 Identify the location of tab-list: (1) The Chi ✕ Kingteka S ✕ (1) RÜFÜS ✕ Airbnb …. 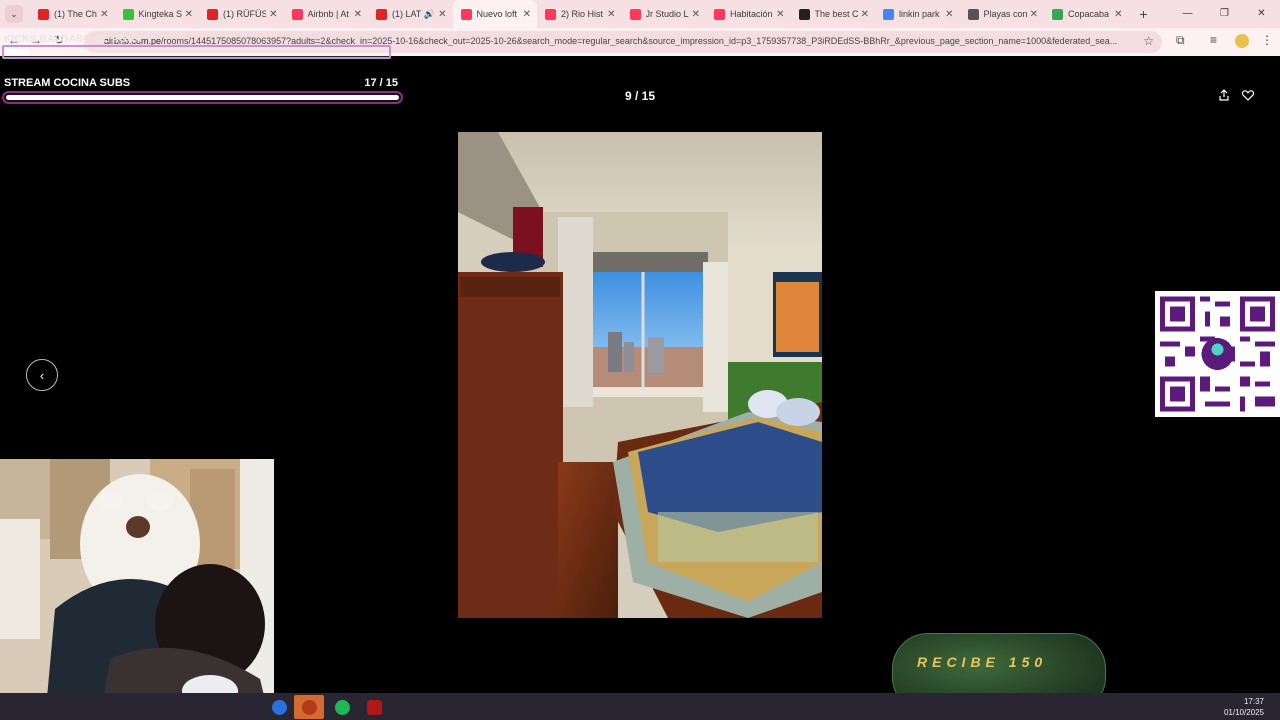
(579, 14).